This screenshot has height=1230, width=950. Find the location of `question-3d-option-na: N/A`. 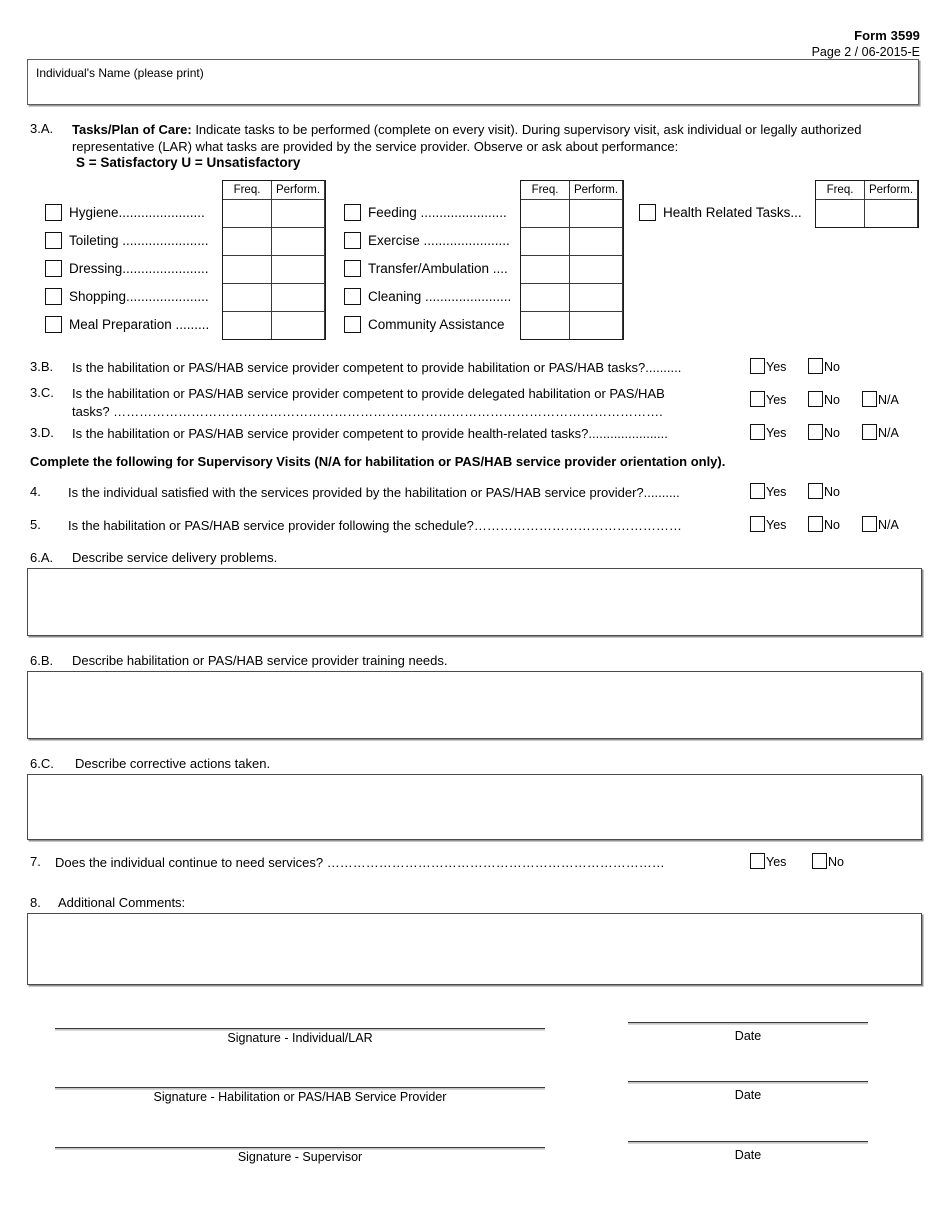

question-3d-option-na: N/A is located at coordinates (880, 432).